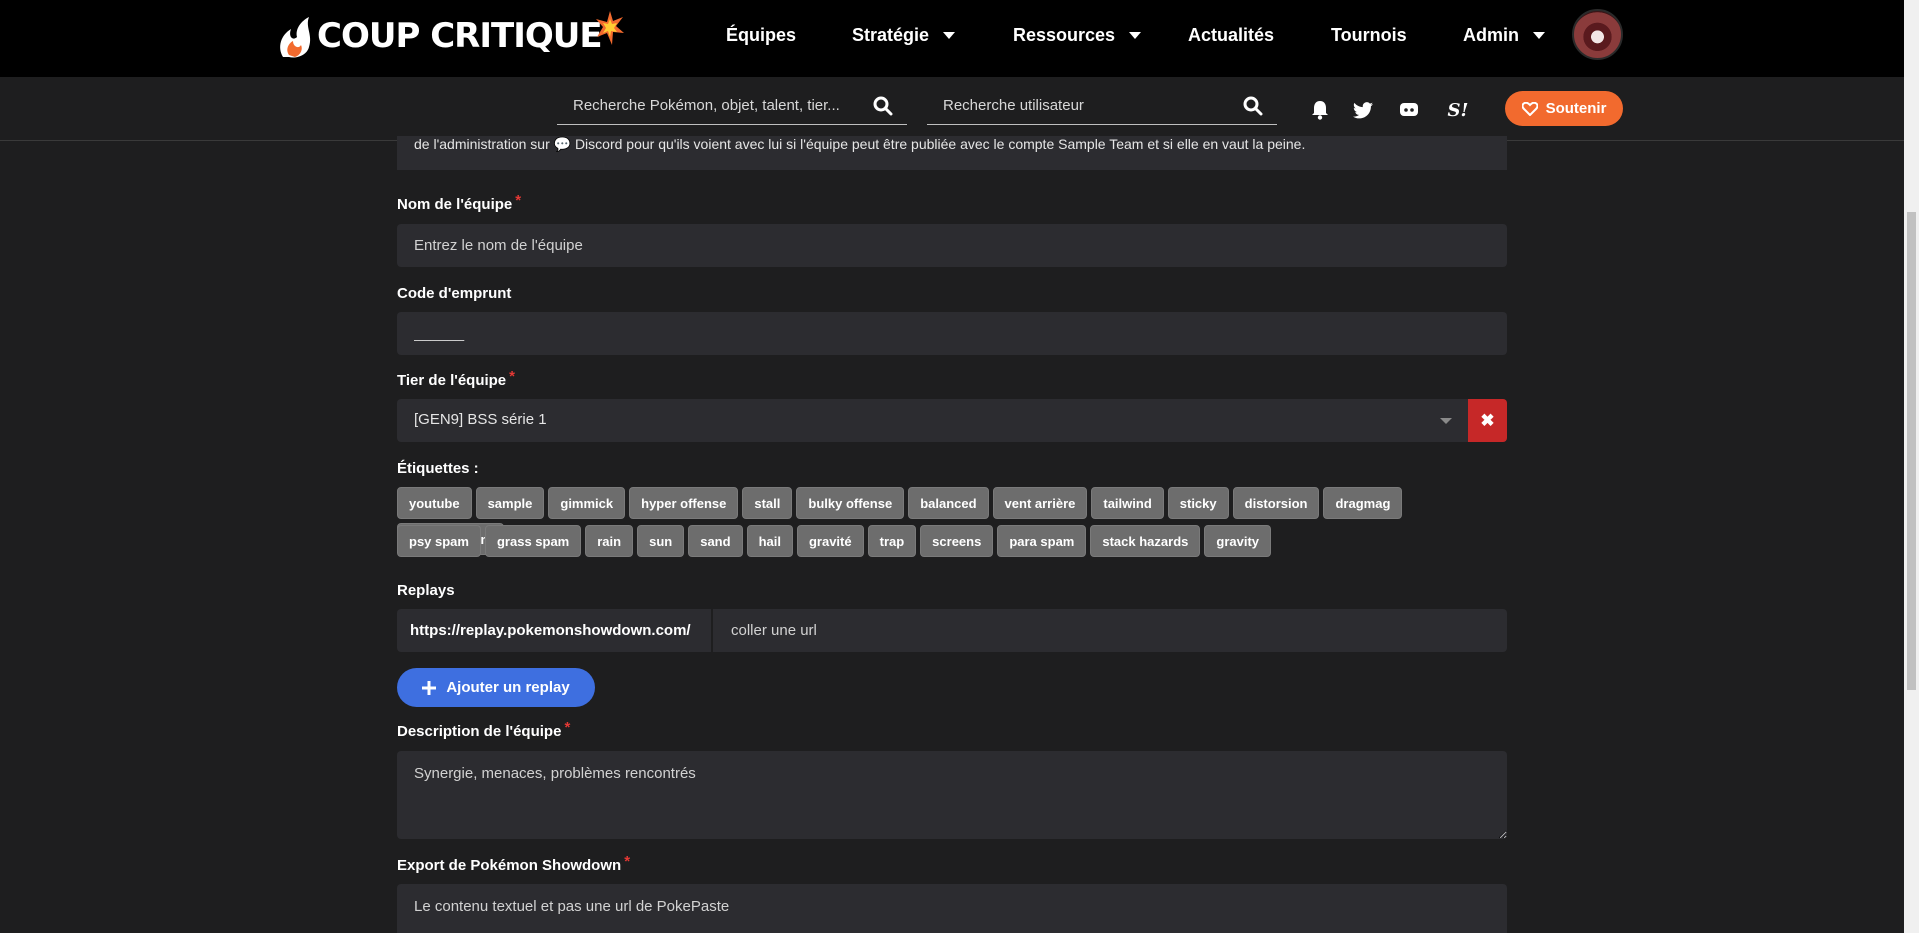  What do you see at coordinates (1145, 541) in the screenshot?
I see `tag-button: stack hazards` at bounding box center [1145, 541].